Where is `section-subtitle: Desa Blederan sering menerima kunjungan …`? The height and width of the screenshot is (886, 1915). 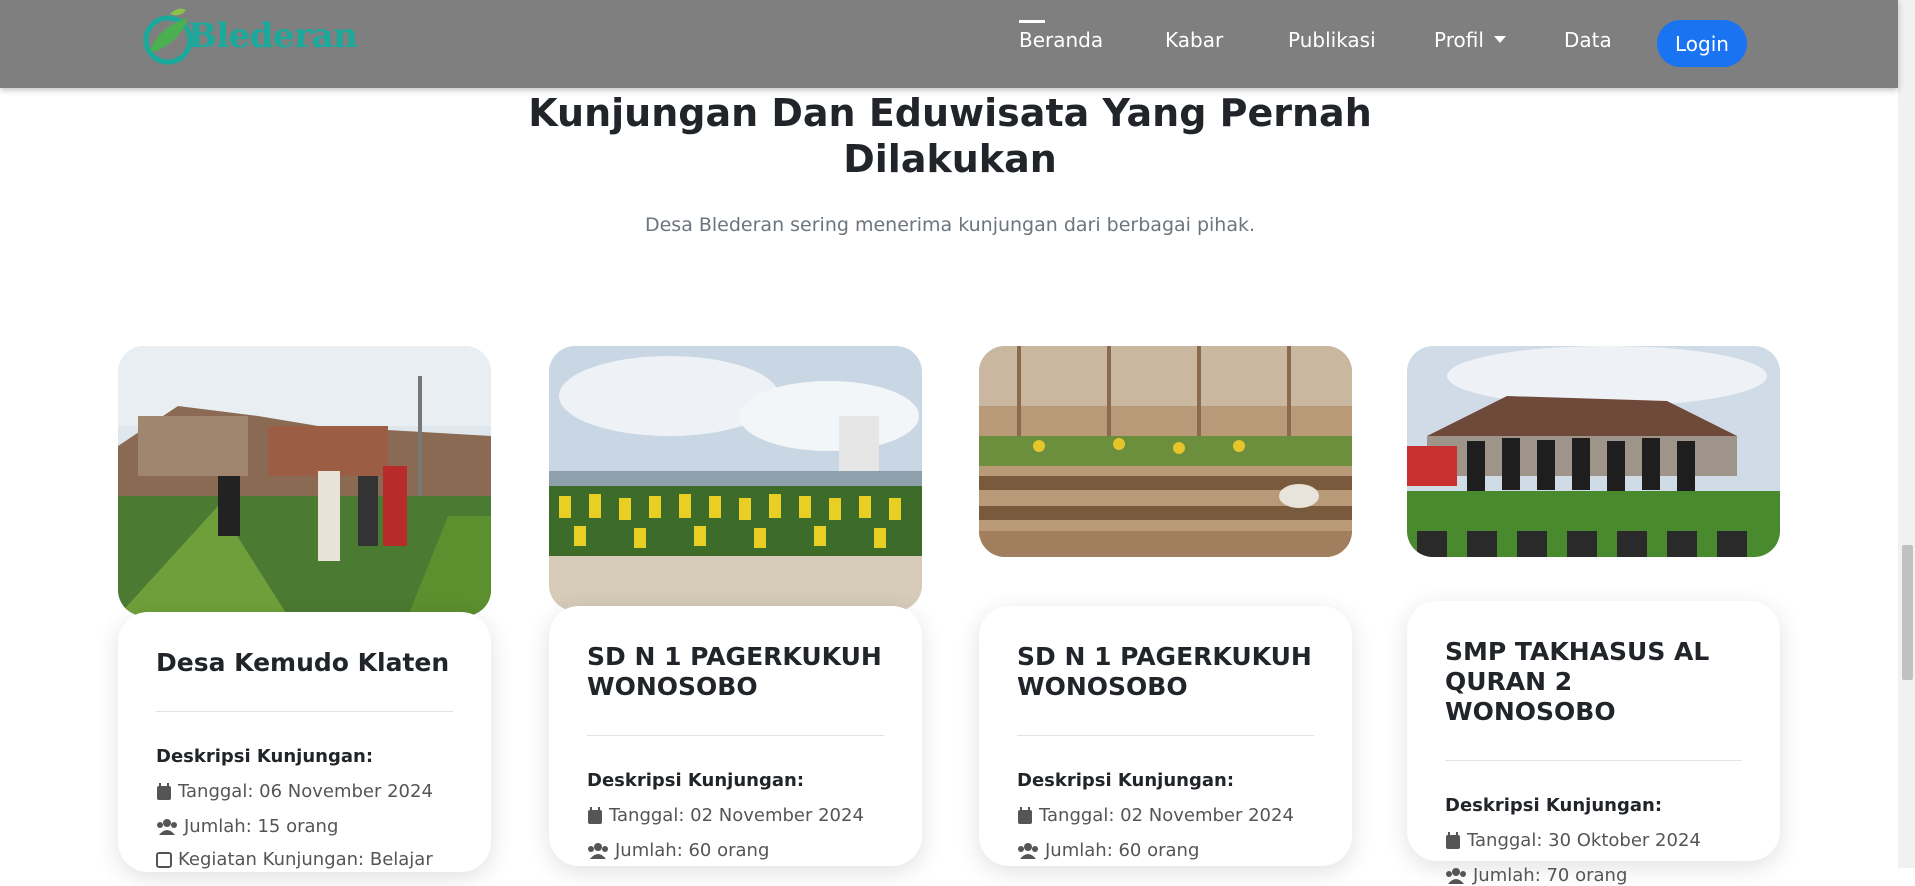 section-subtitle: Desa Blederan sering menerima kunjungan … is located at coordinates (950, 225).